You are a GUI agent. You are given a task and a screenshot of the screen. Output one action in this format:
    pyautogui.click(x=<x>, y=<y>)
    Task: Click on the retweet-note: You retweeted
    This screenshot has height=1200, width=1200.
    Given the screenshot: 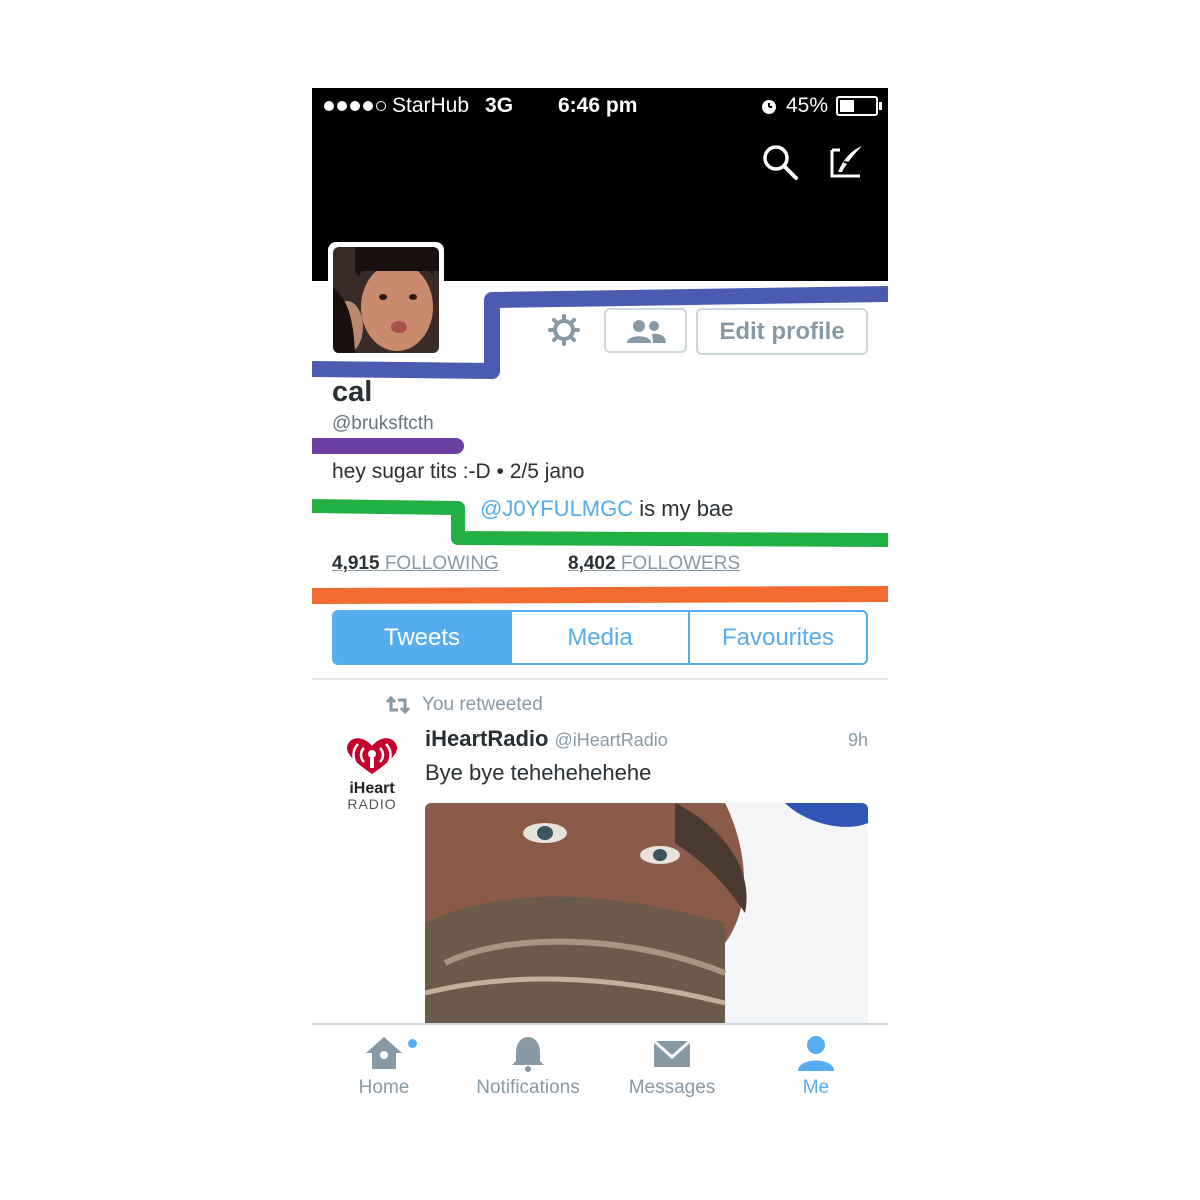 What is the action you would take?
    pyautogui.click(x=482, y=704)
    